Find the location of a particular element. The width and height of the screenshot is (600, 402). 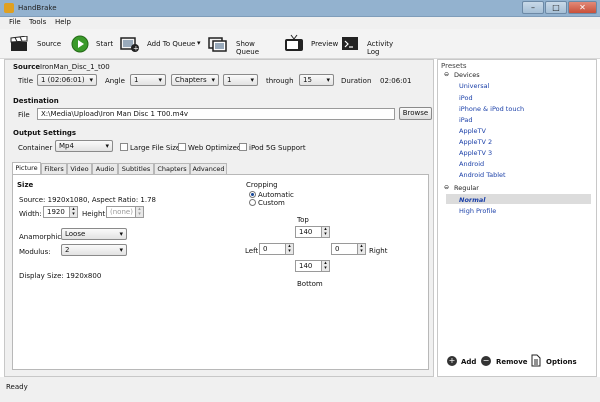

start-button: Start is located at coordinates (94, 44).